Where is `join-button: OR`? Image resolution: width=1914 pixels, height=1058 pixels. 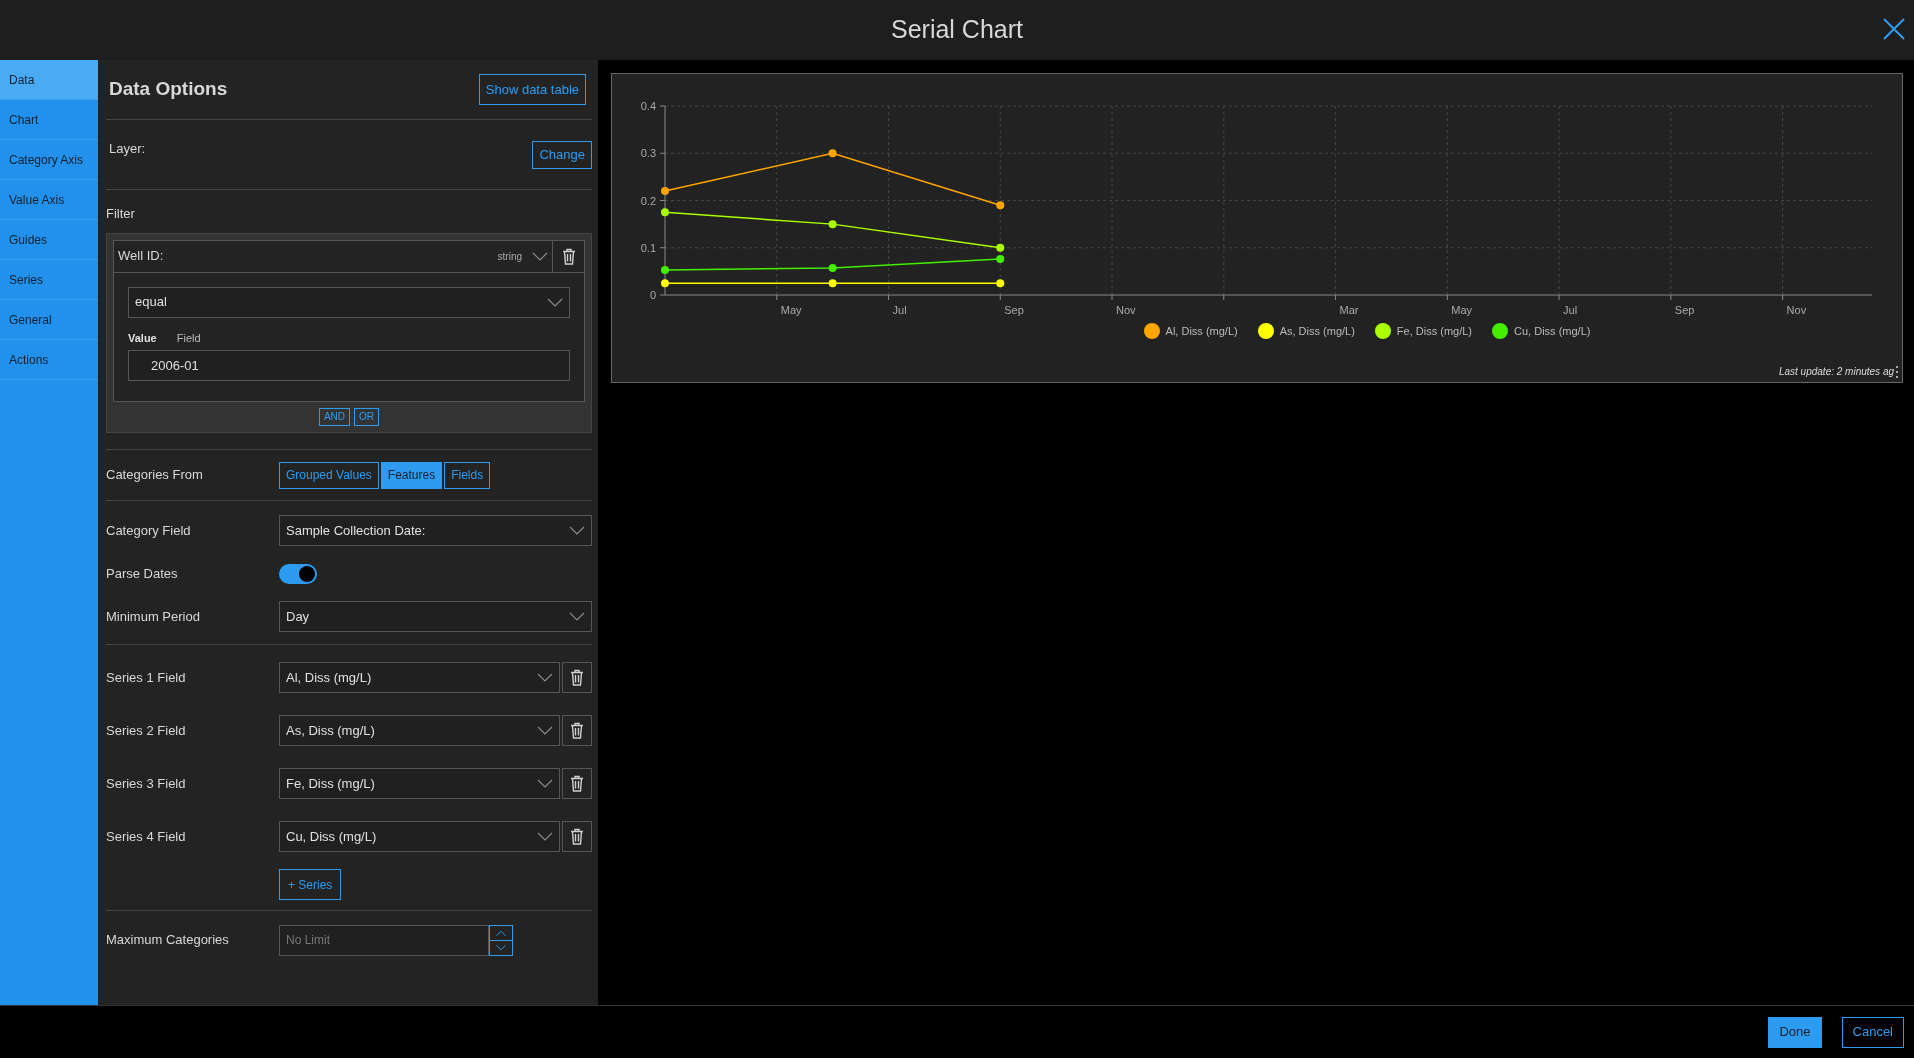
join-button: OR is located at coordinates (367, 417).